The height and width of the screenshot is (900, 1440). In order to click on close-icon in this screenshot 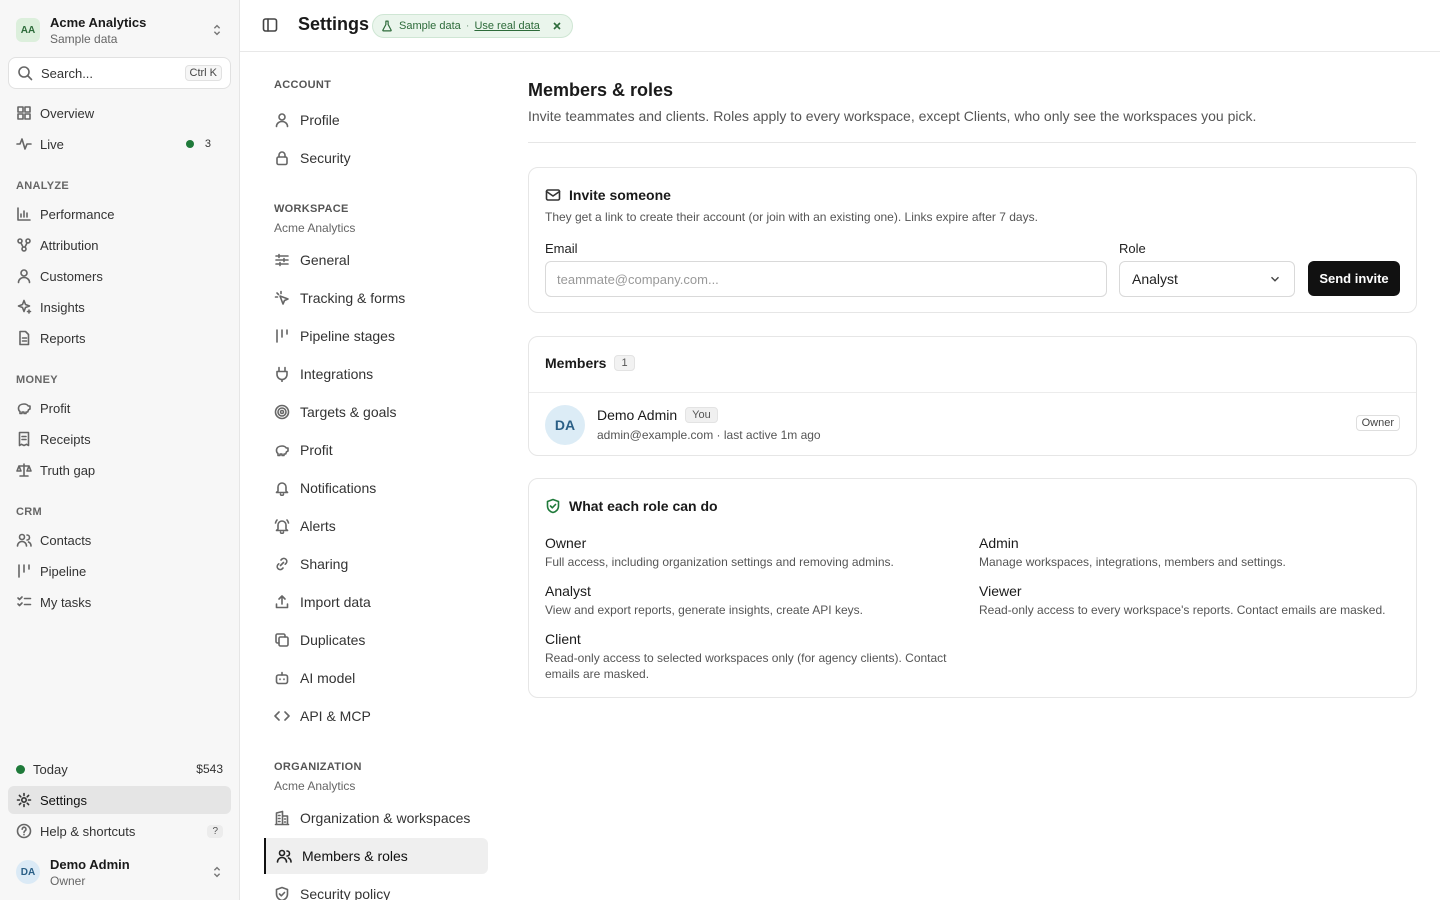, I will do `click(557, 26)`.